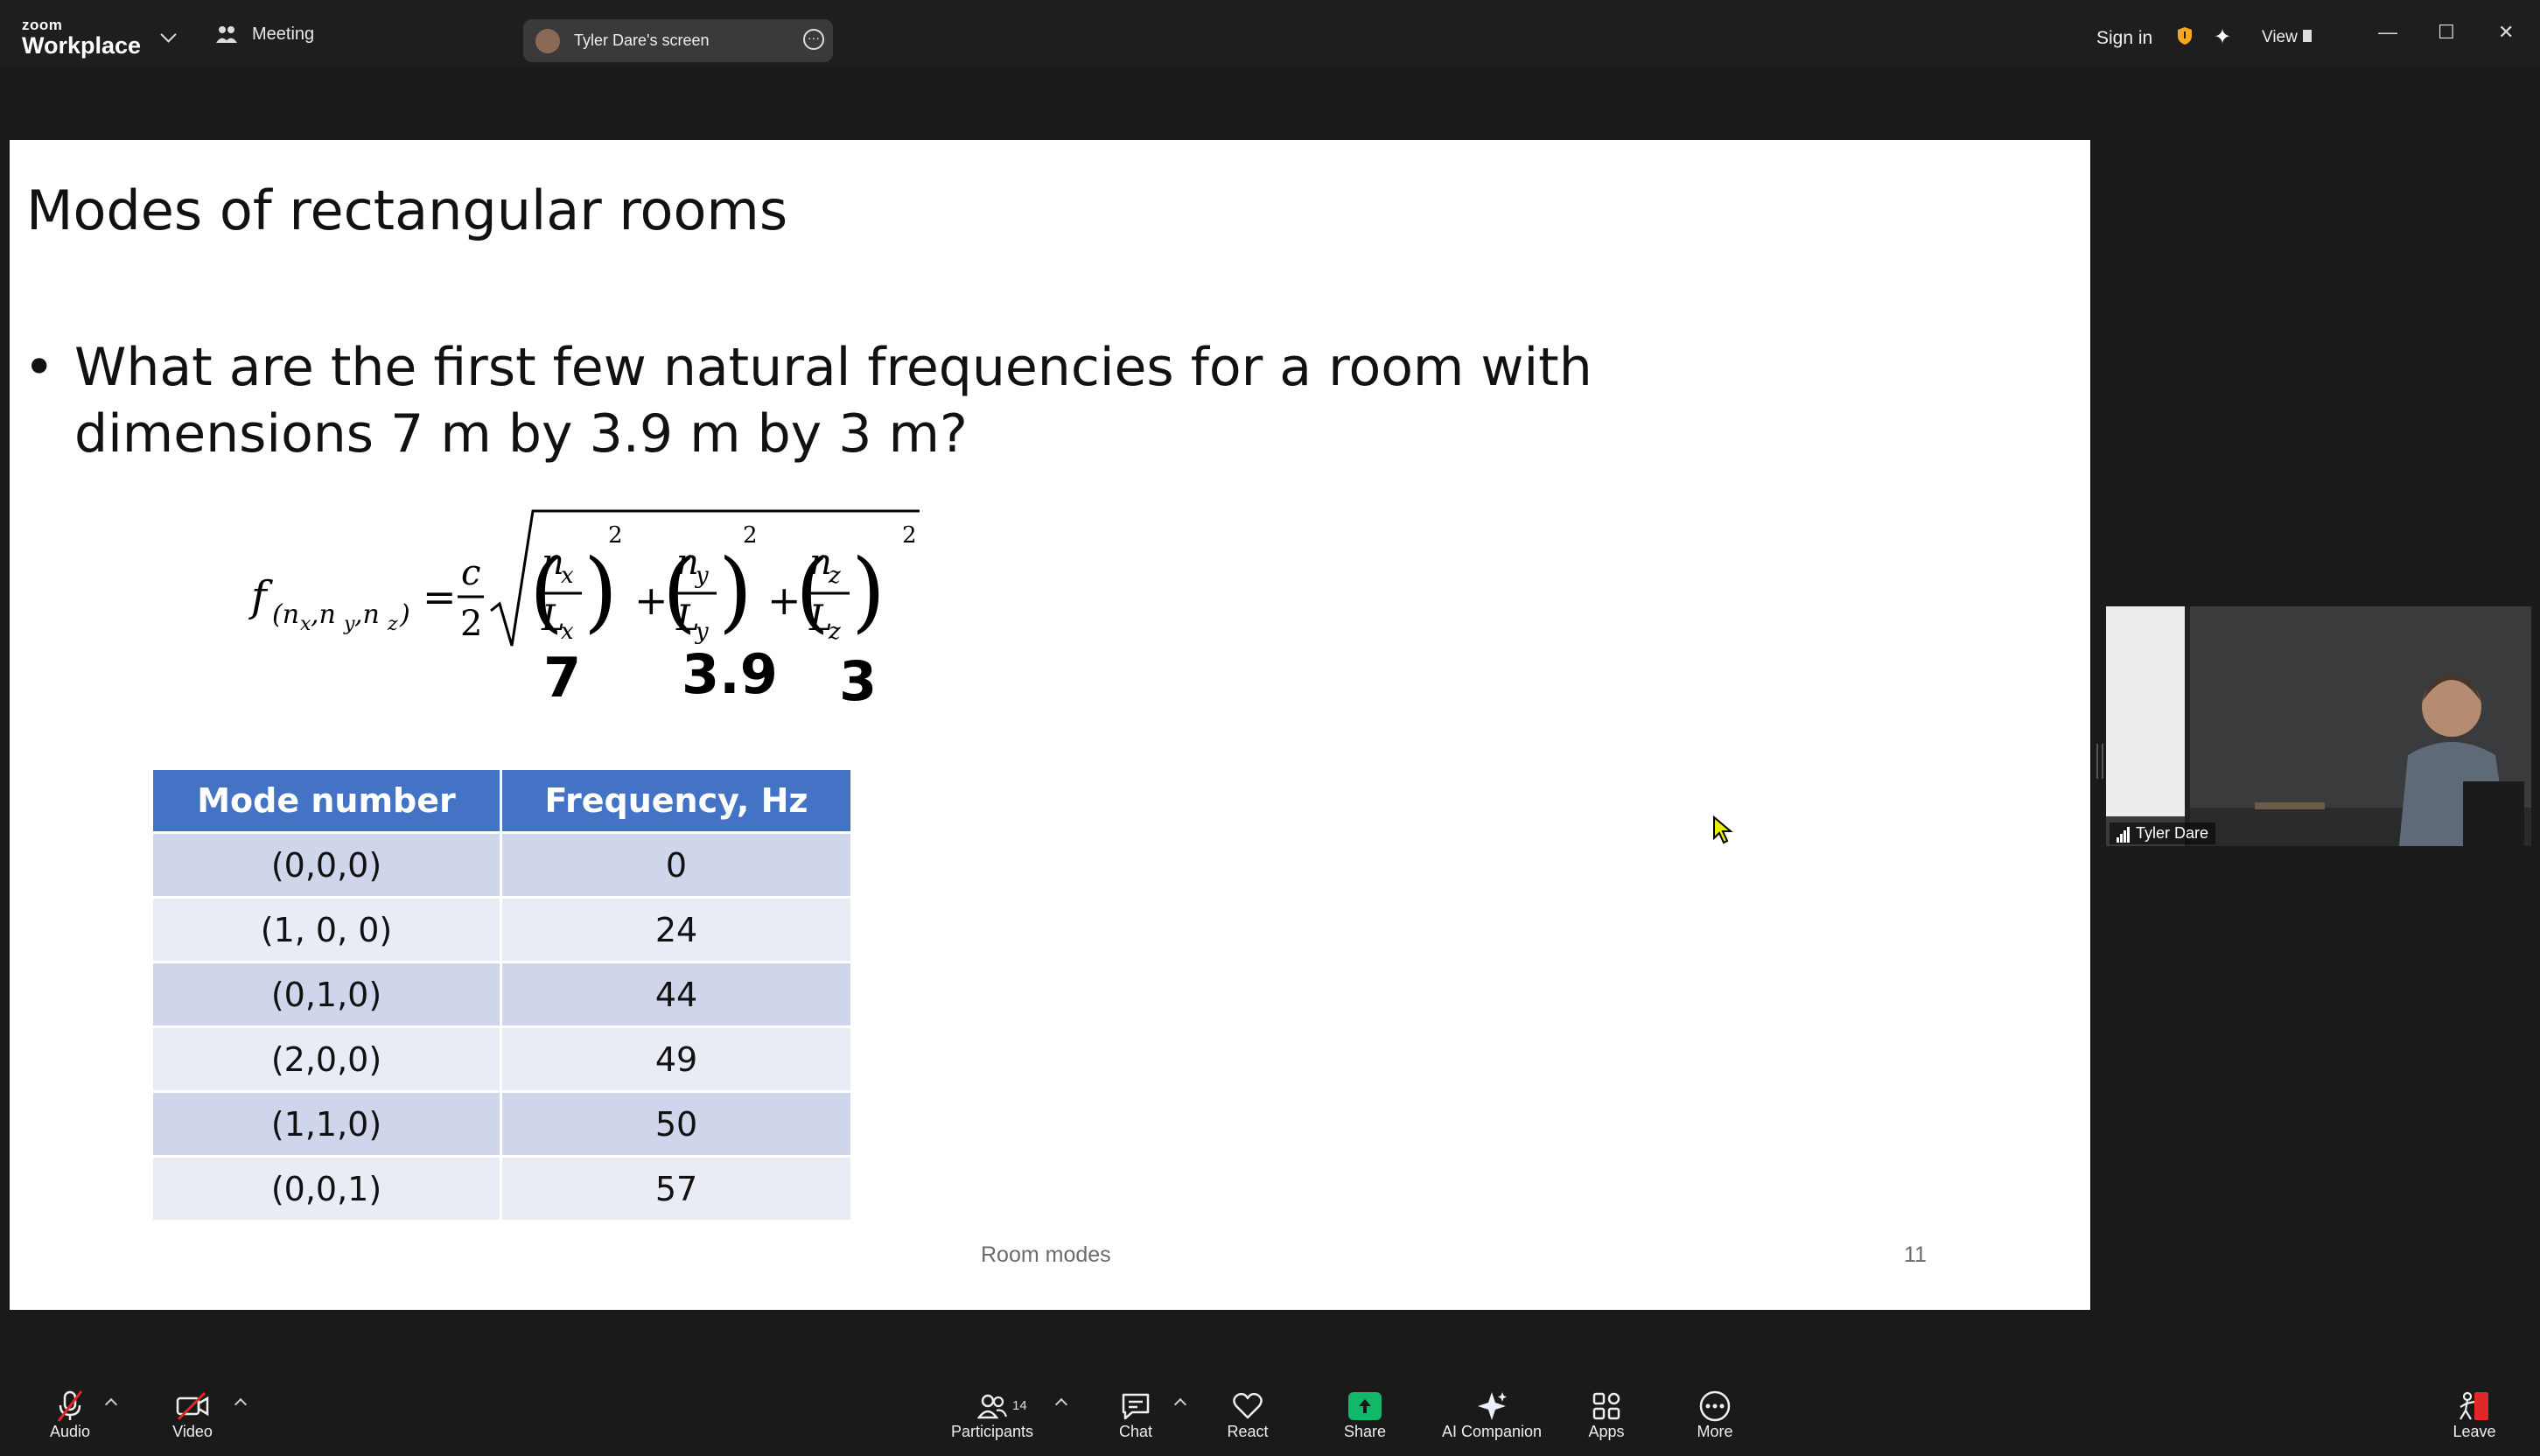 This screenshot has width=2540, height=1456. I want to click on share-label: Share, so click(1365, 1431).